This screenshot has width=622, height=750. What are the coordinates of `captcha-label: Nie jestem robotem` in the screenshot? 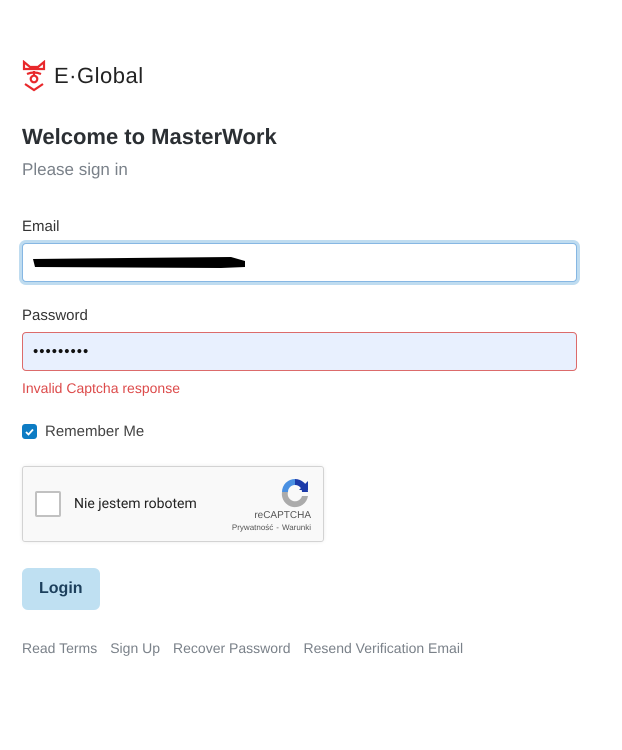 It's located at (135, 504).